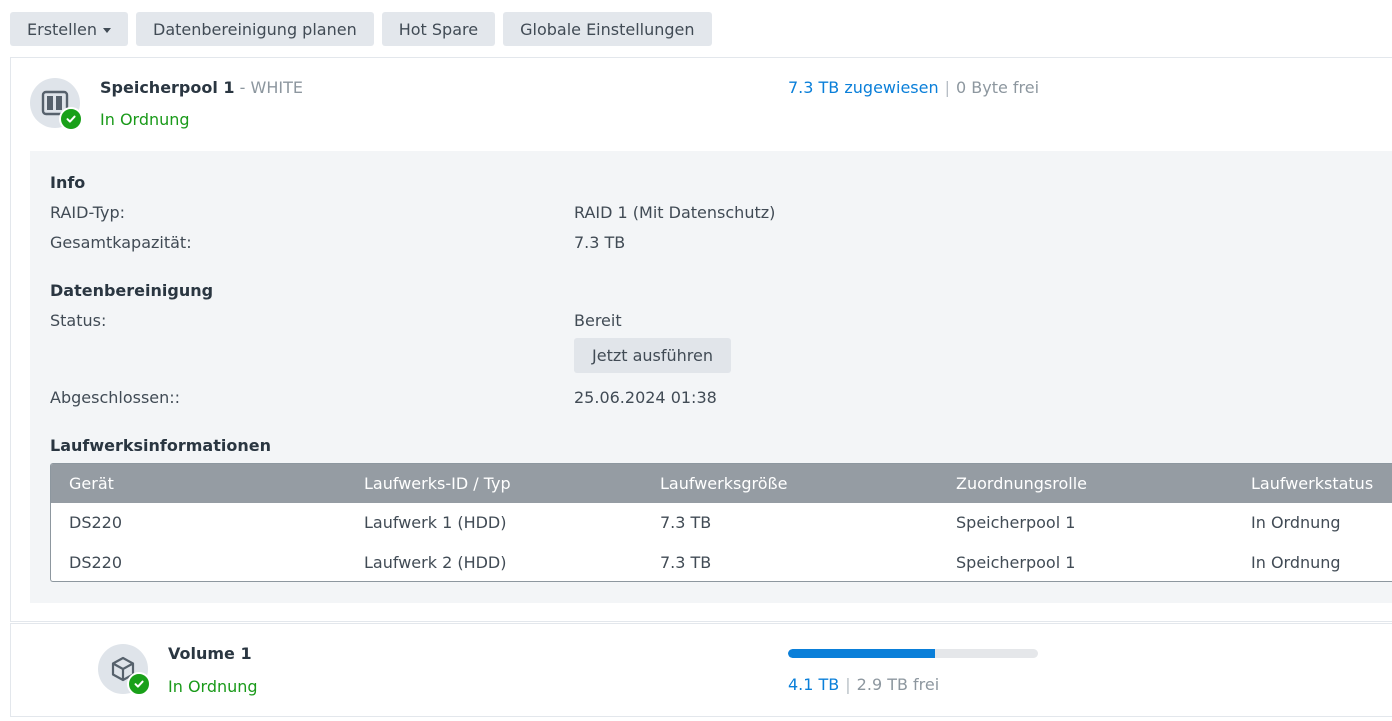  What do you see at coordinates (276, 87) in the screenshot?
I see `pool-host-name: WHITE` at bounding box center [276, 87].